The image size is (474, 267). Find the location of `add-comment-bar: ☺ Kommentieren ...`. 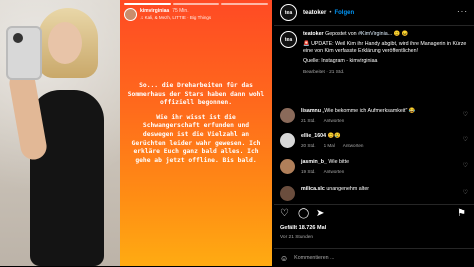

add-comment-bar: ☺ Kommentieren ... is located at coordinates (374, 257).